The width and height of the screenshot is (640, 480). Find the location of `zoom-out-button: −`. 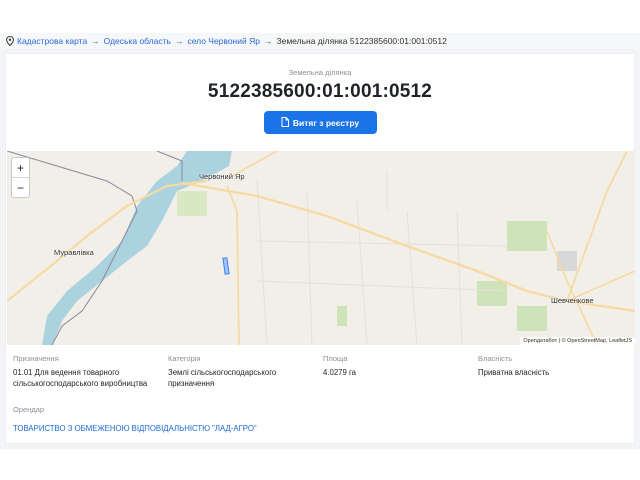

zoom-out-button: − is located at coordinates (20, 188).